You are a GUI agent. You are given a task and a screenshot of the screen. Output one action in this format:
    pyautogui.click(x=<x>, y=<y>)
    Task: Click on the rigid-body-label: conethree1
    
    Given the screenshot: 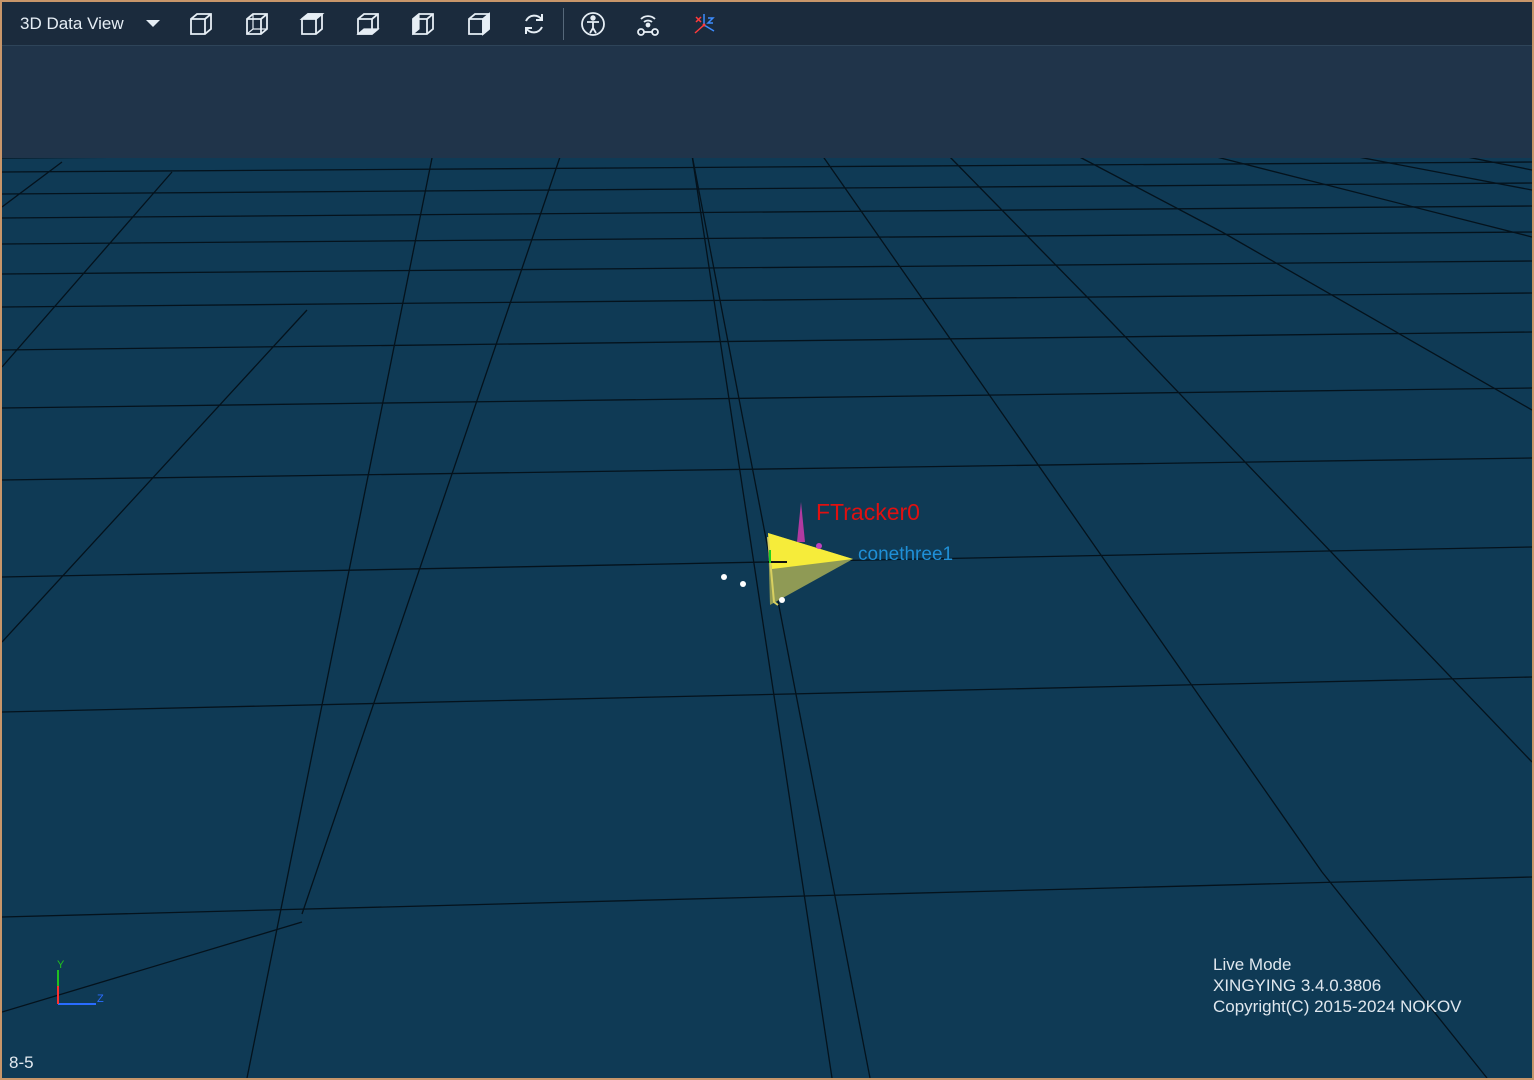 What is the action you would take?
    pyautogui.click(x=906, y=554)
    